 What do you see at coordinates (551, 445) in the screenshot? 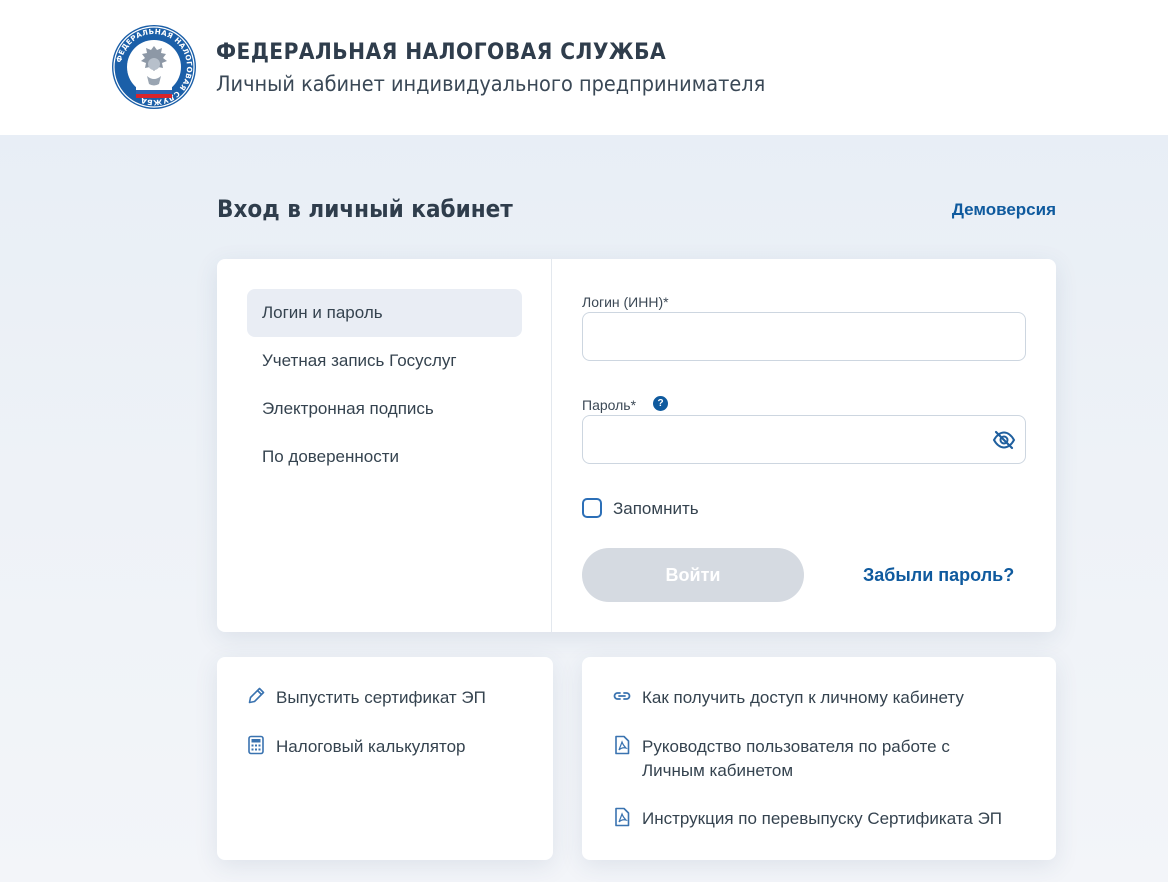
I see `card-divider` at bounding box center [551, 445].